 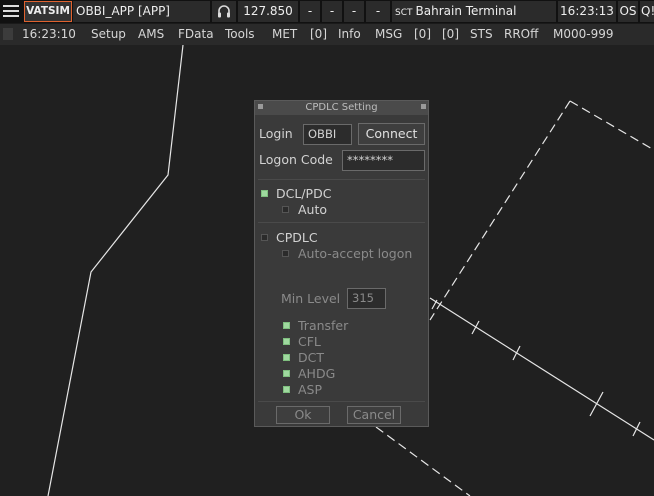 What do you see at coordinates (481, 34) in the screenshot?
I see `menu-sts: STS` at bounding box center [481, 34].